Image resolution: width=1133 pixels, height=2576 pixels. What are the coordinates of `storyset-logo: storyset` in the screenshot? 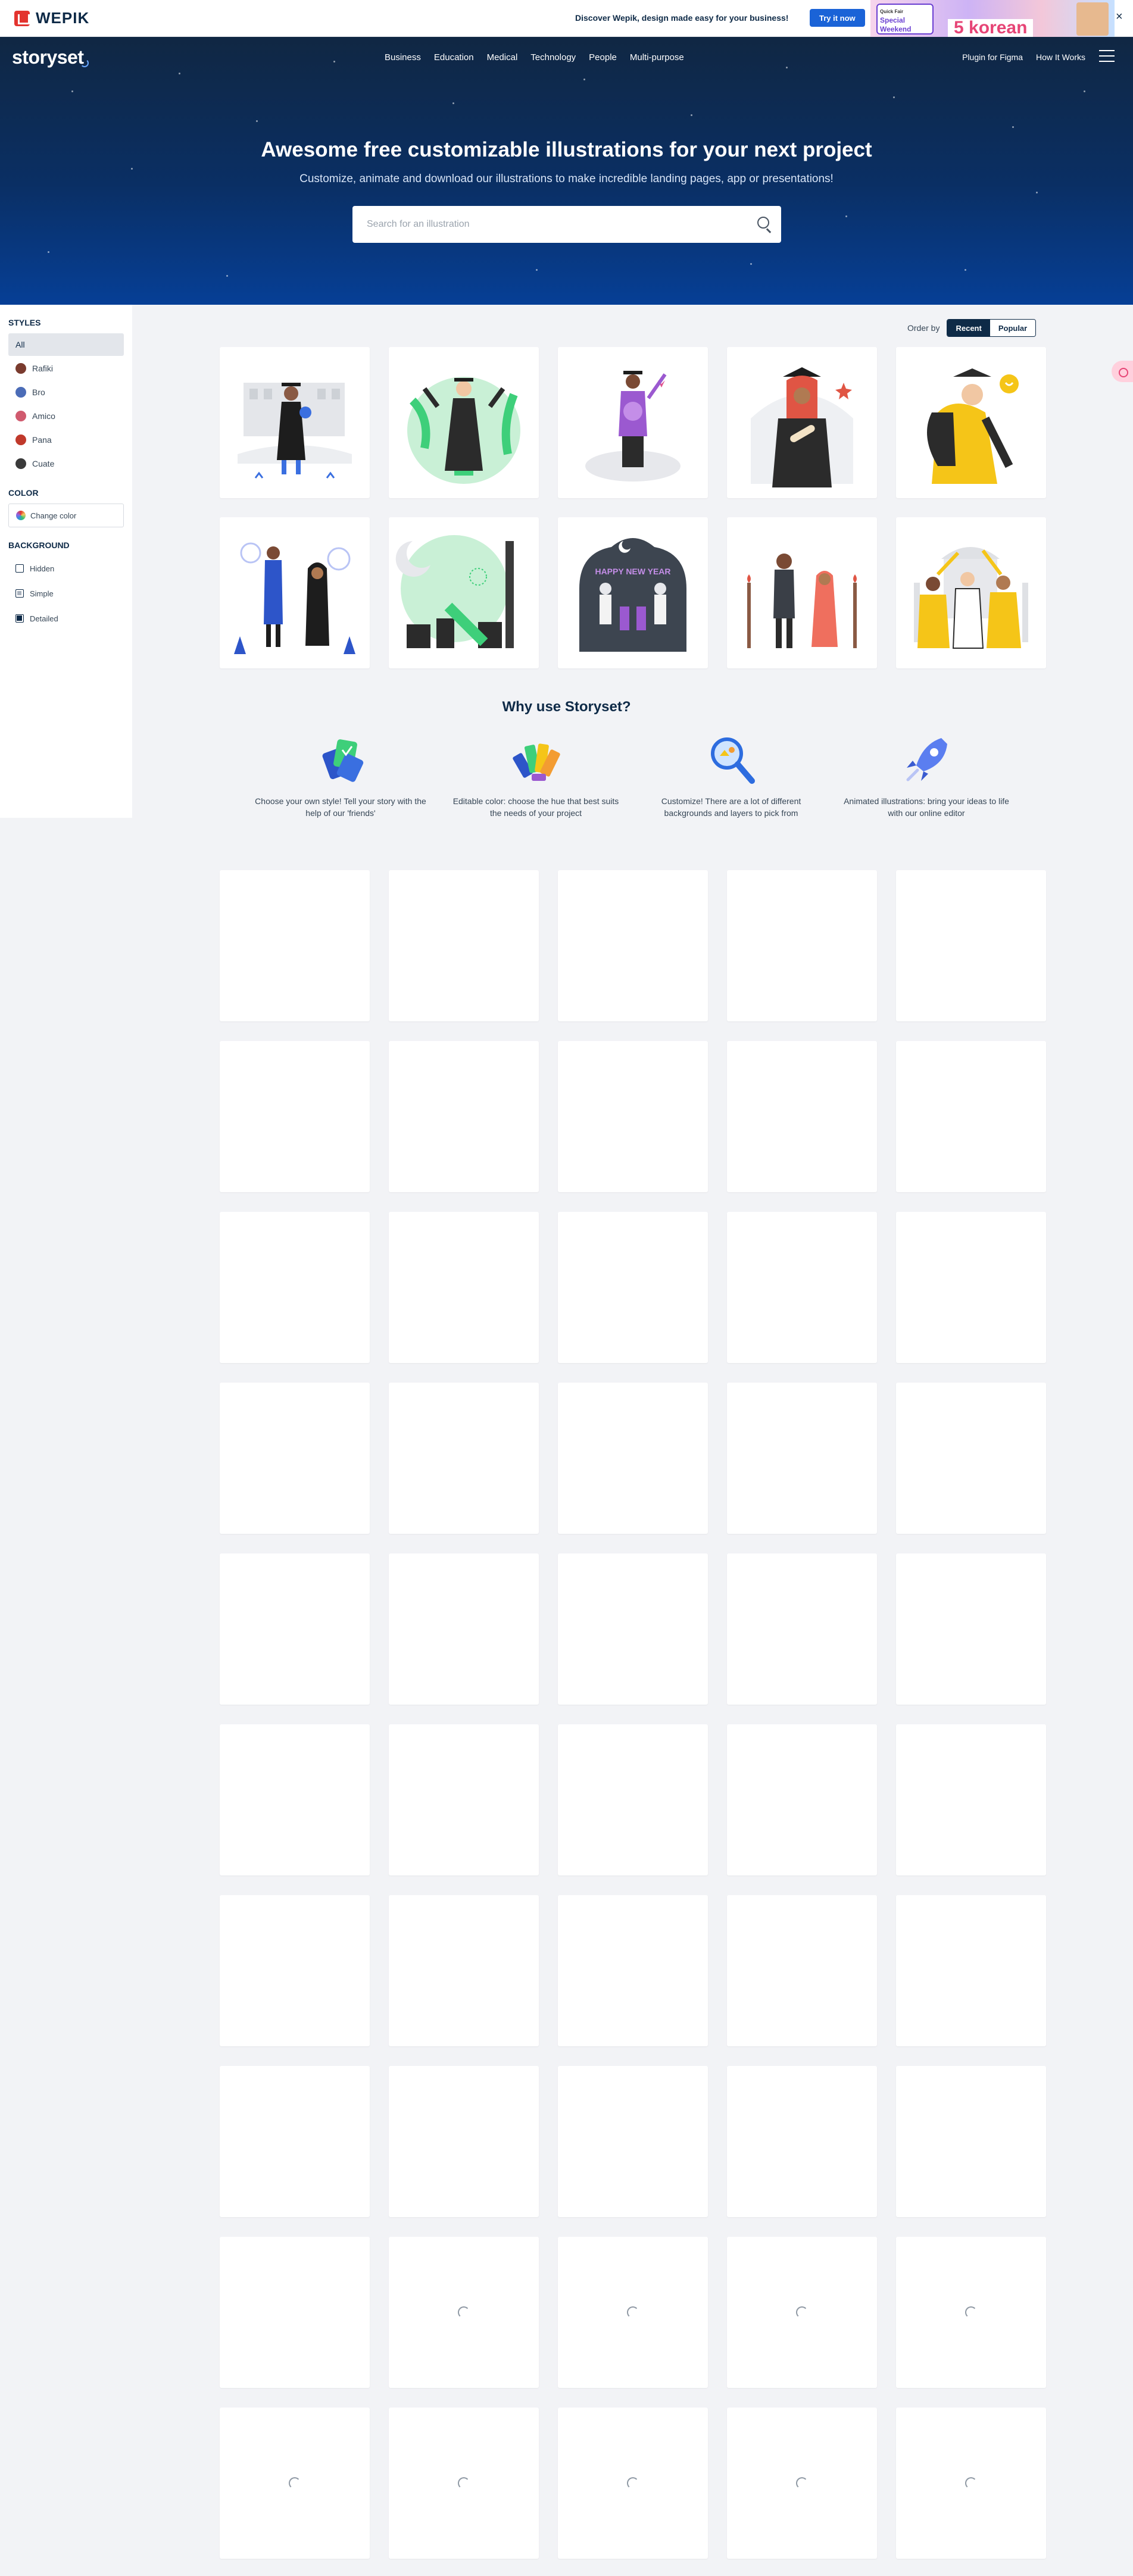 It's located at (50, 57).